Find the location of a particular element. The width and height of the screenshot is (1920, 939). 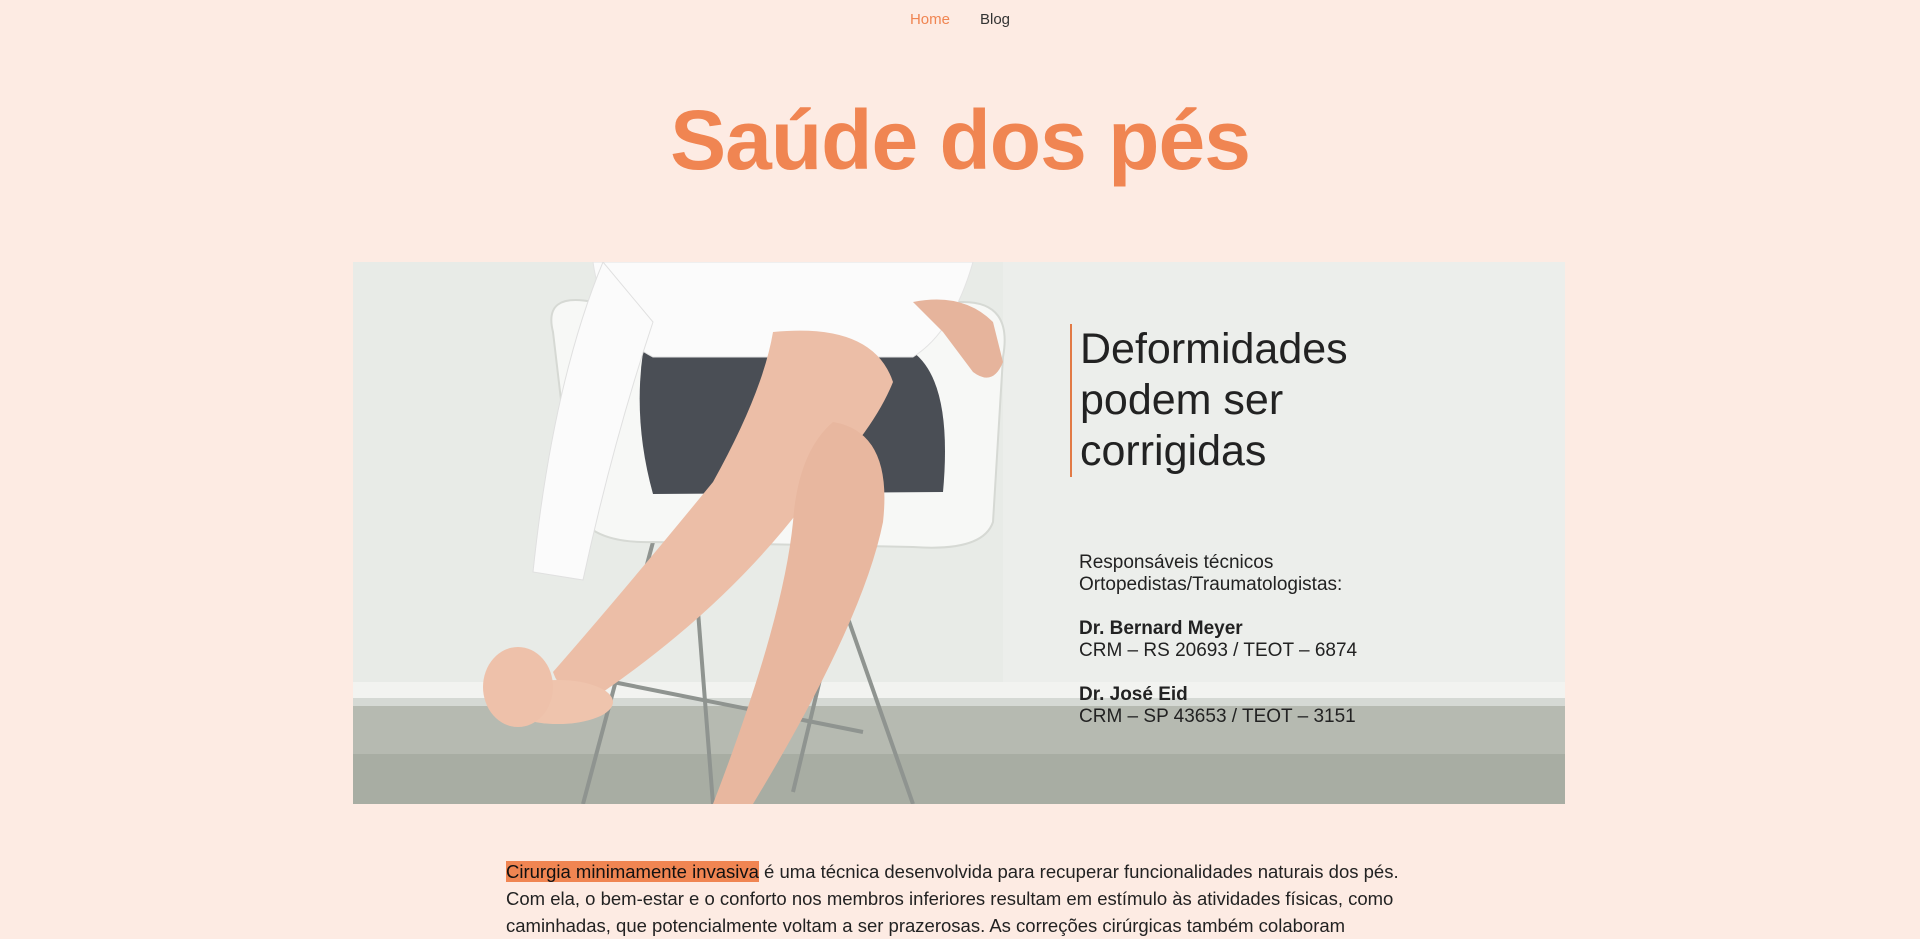

doctor-name: Dr. Bernard Meyer is located at coordinates (1161, 628).